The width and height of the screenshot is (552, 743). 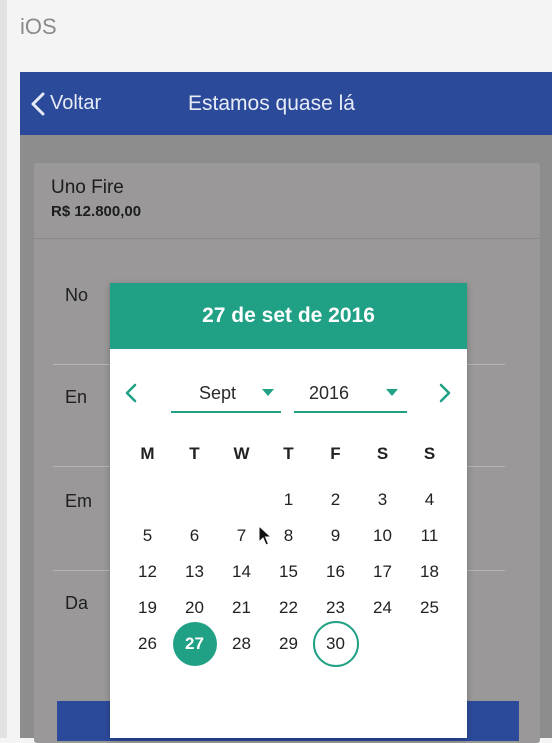 I want to click on weekday-label: F, so click(x=335, y=453).